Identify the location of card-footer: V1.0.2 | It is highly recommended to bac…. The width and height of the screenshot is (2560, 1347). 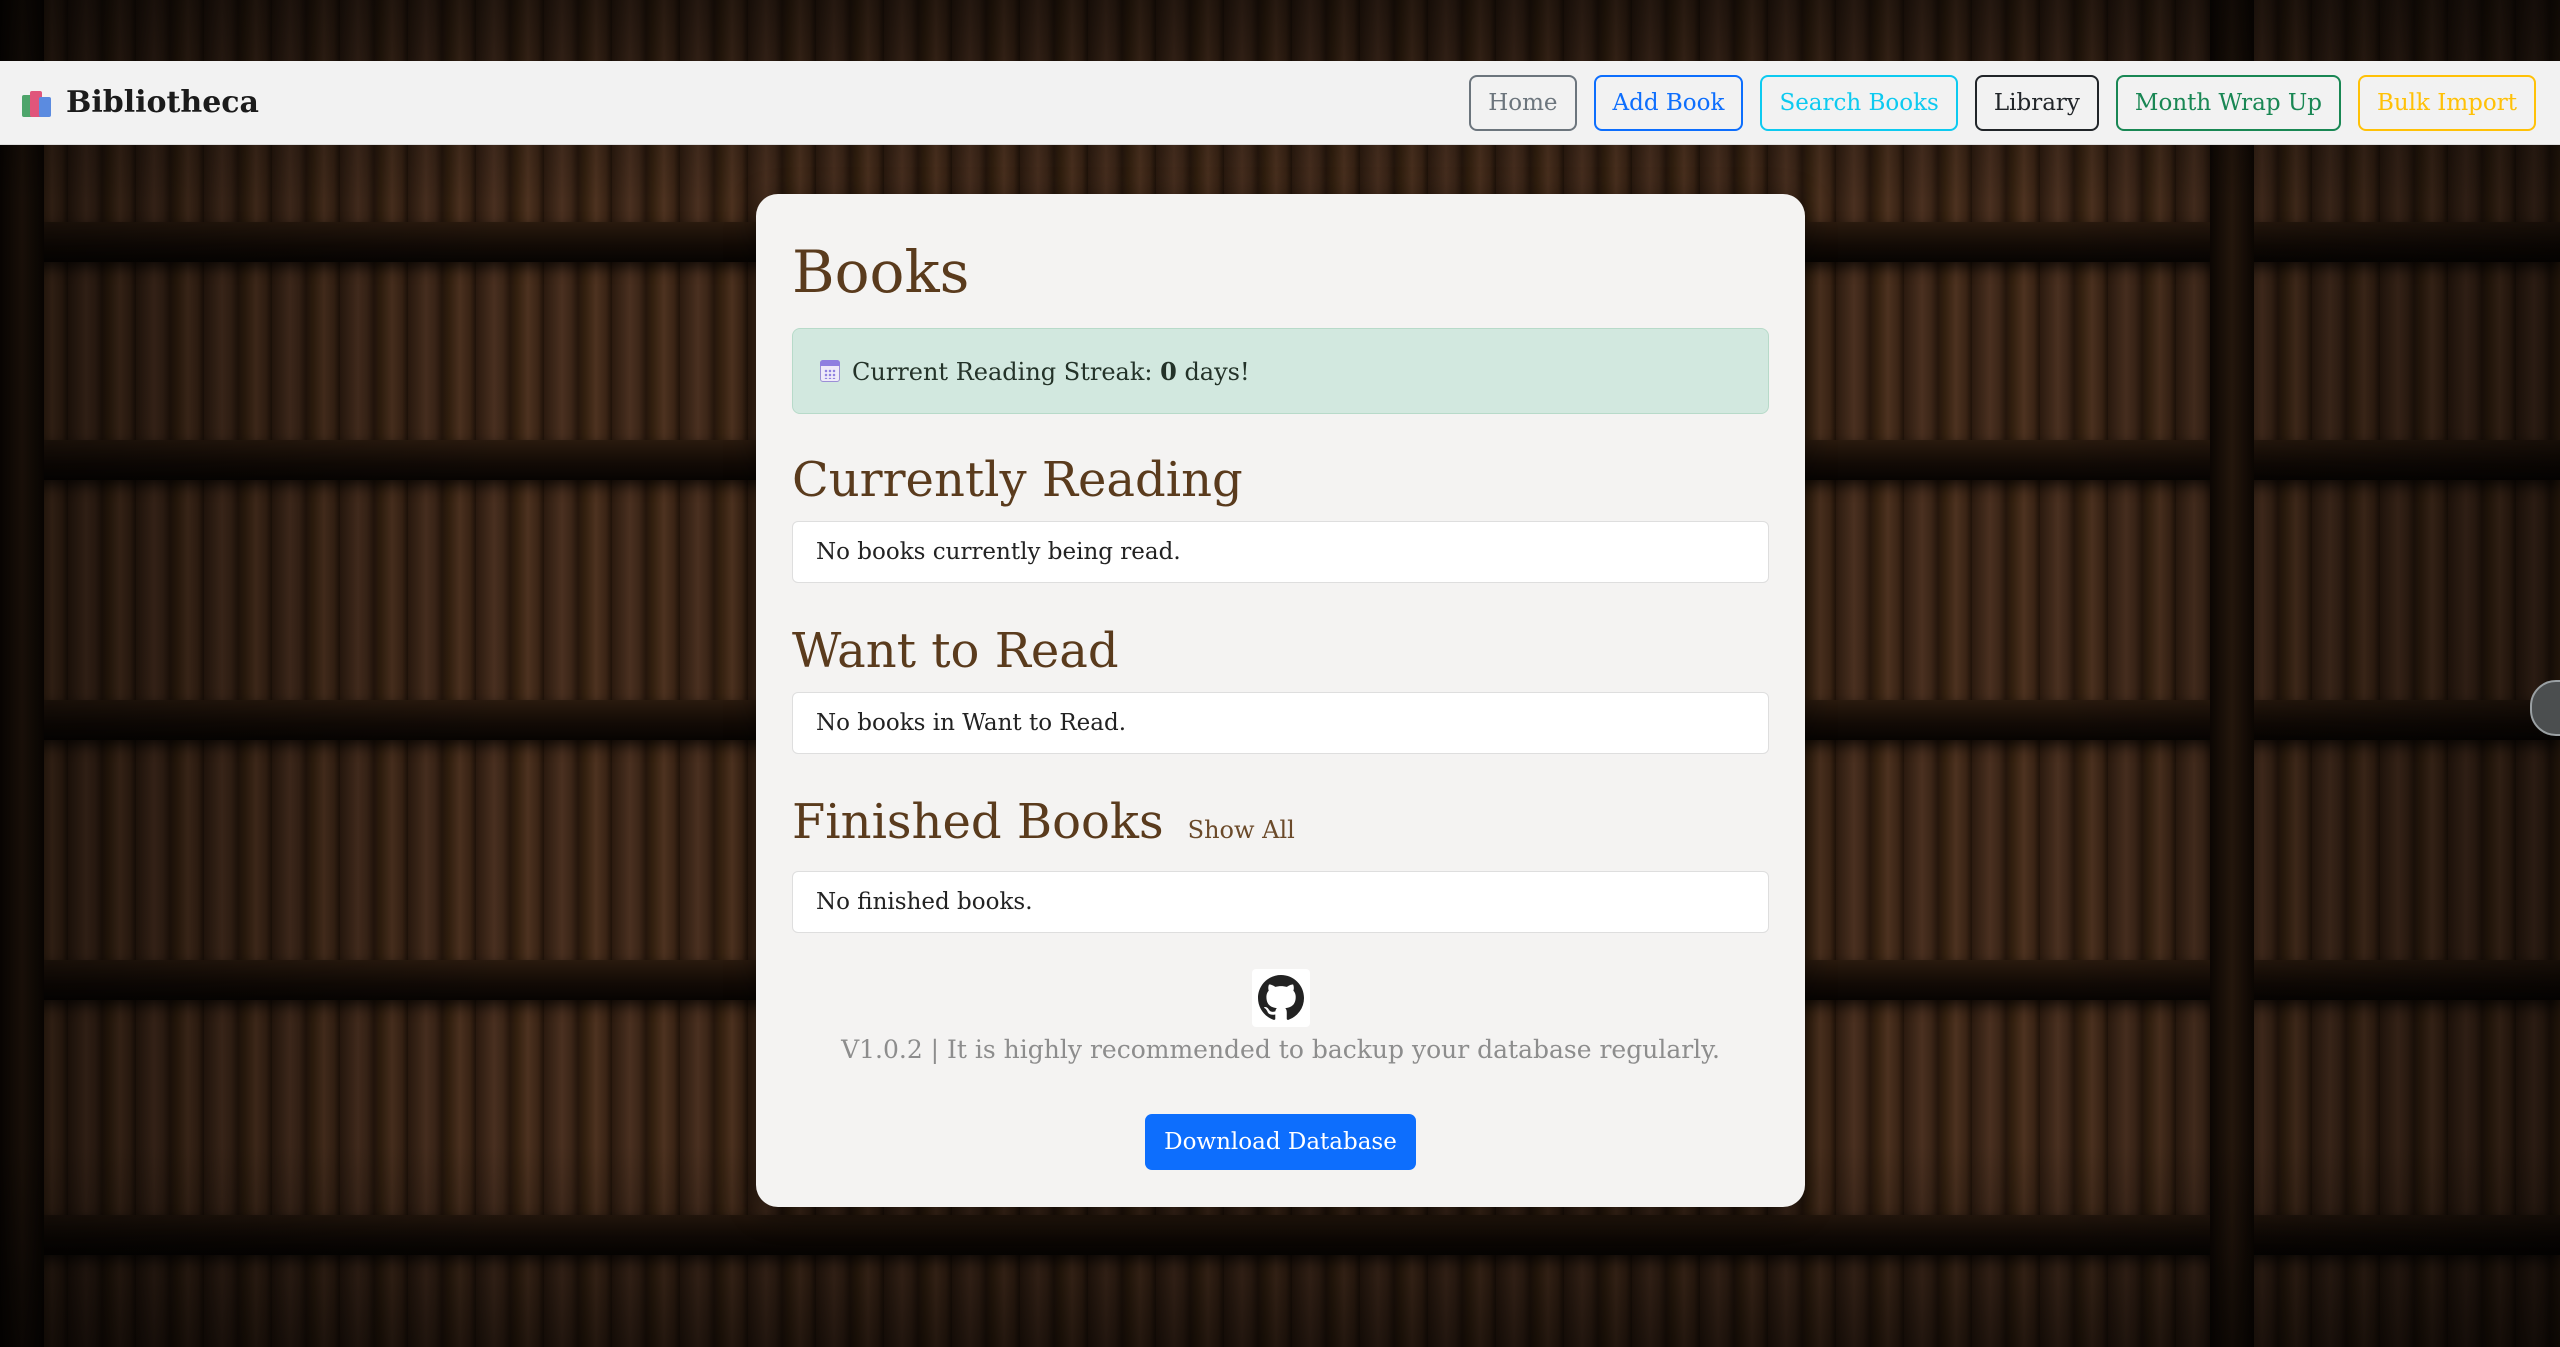
(1280, 1069).